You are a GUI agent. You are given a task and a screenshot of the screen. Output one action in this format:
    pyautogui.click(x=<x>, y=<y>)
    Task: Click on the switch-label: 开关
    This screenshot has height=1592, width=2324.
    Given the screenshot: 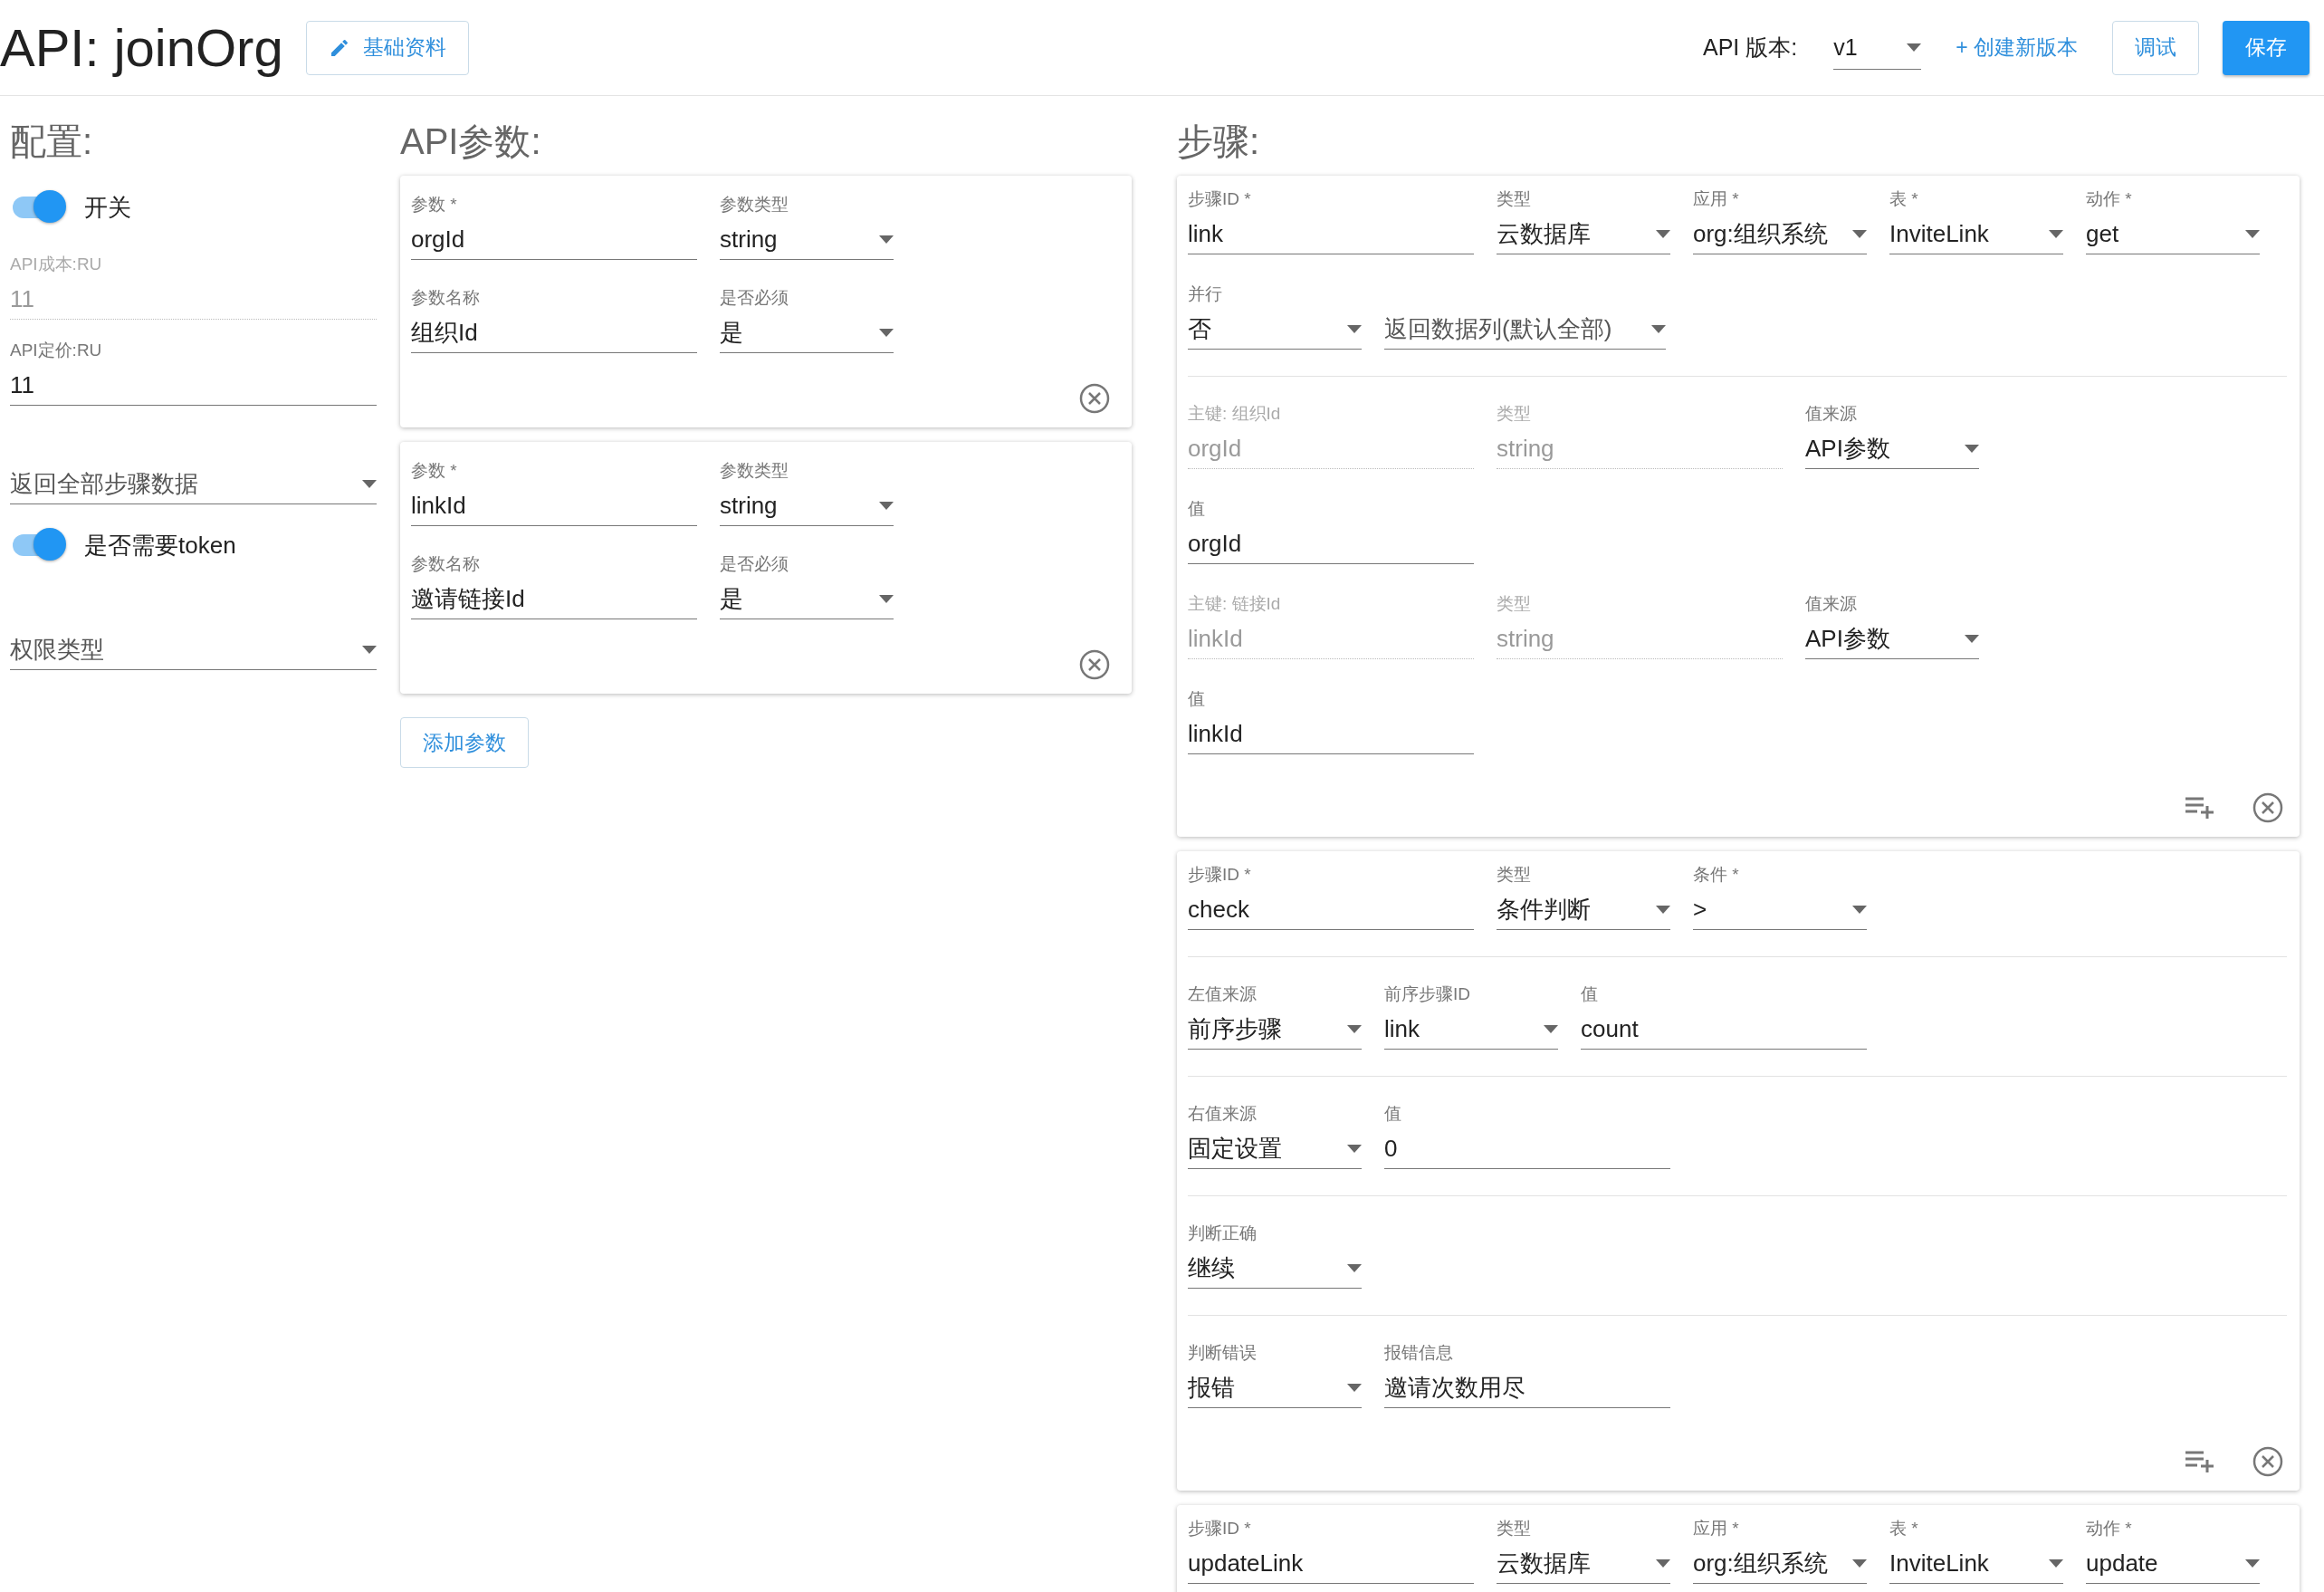 What is the action you would take?
    pyautogui.click(x=107, y=207)
    